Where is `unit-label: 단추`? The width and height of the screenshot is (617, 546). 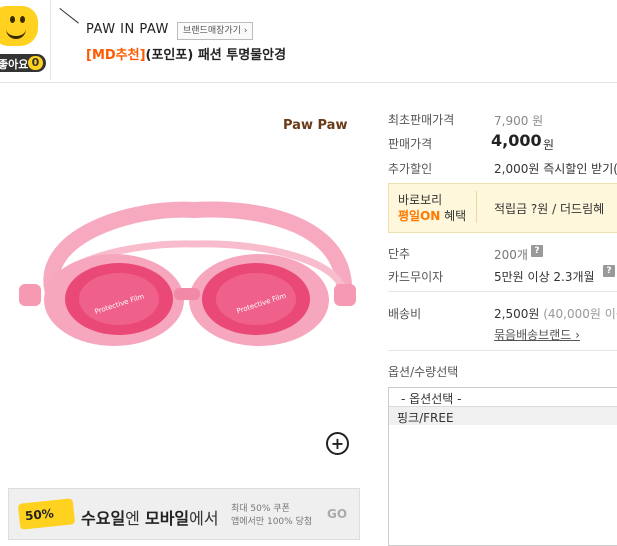
unit-label: 단추 is located at coordinates (399, 254).